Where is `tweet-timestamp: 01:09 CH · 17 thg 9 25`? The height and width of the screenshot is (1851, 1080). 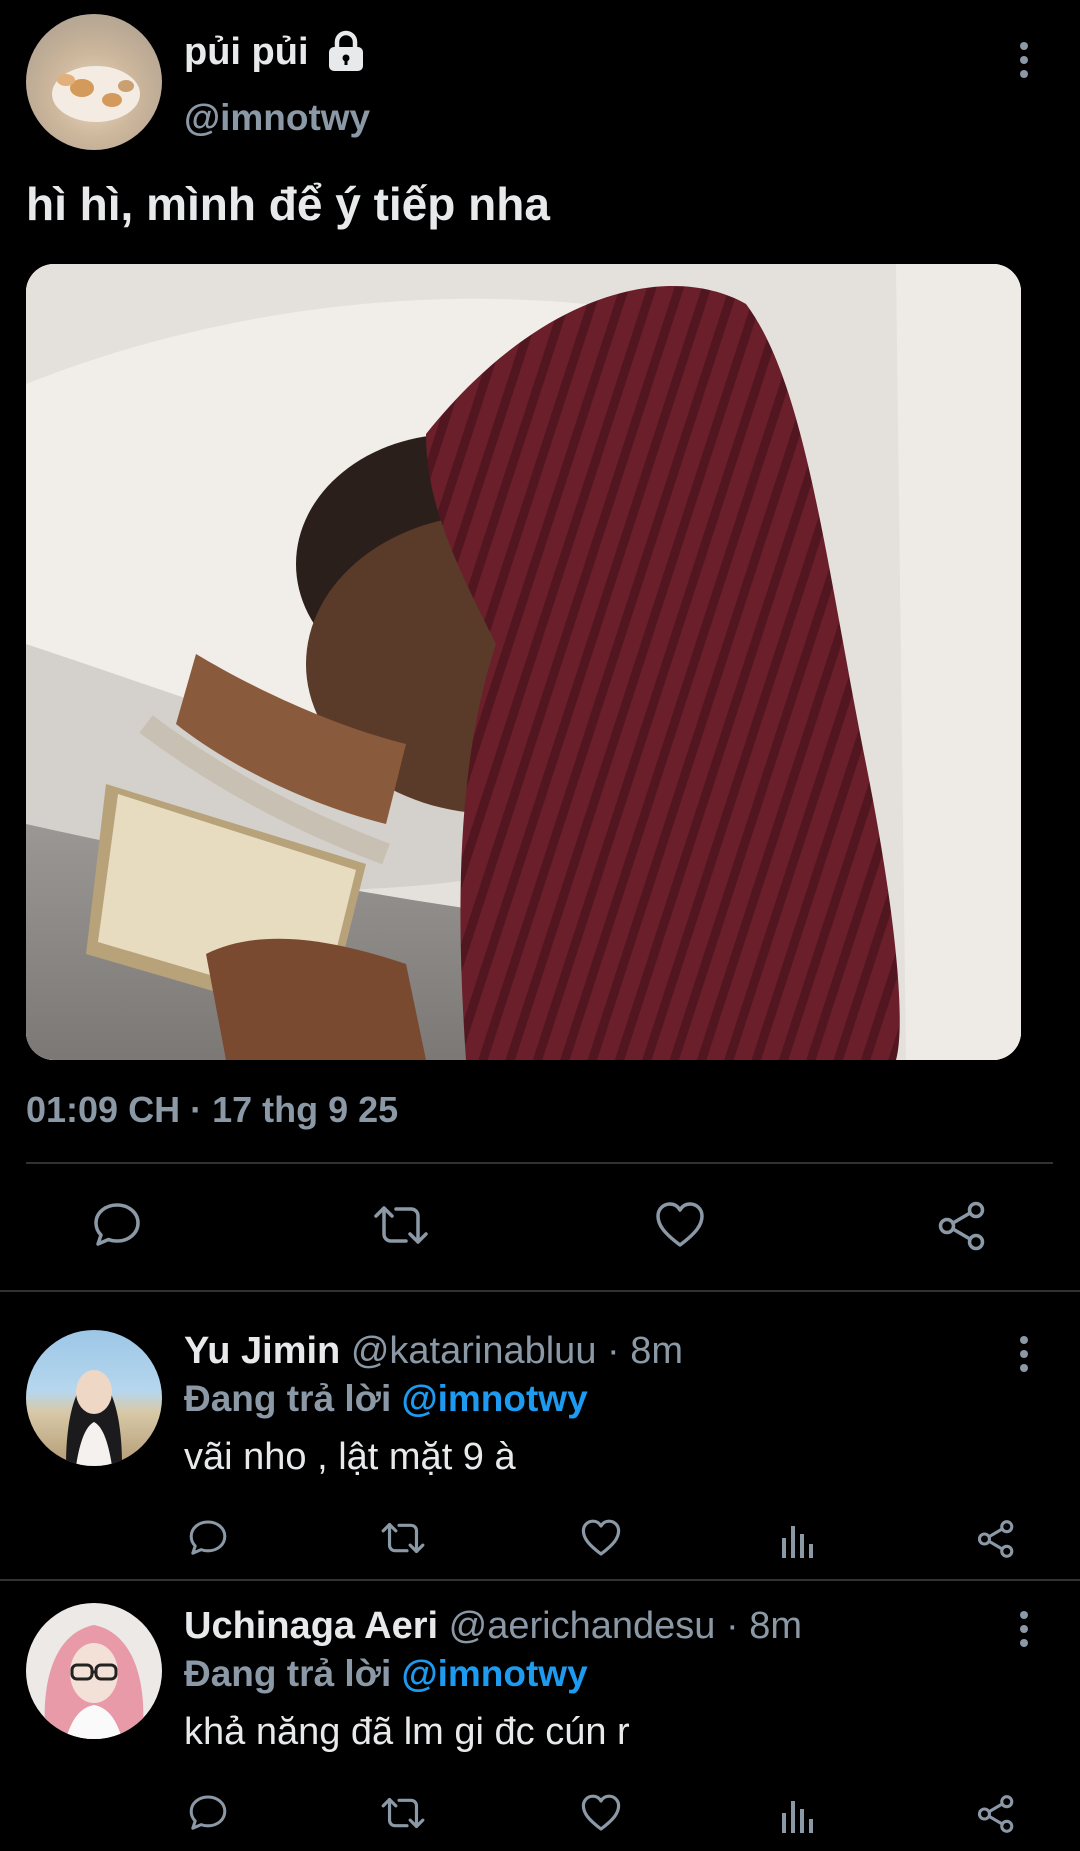
tweet-timestamp: 01:09 CH · 17 thg 9 25 is located at coordinates (212, 1109).